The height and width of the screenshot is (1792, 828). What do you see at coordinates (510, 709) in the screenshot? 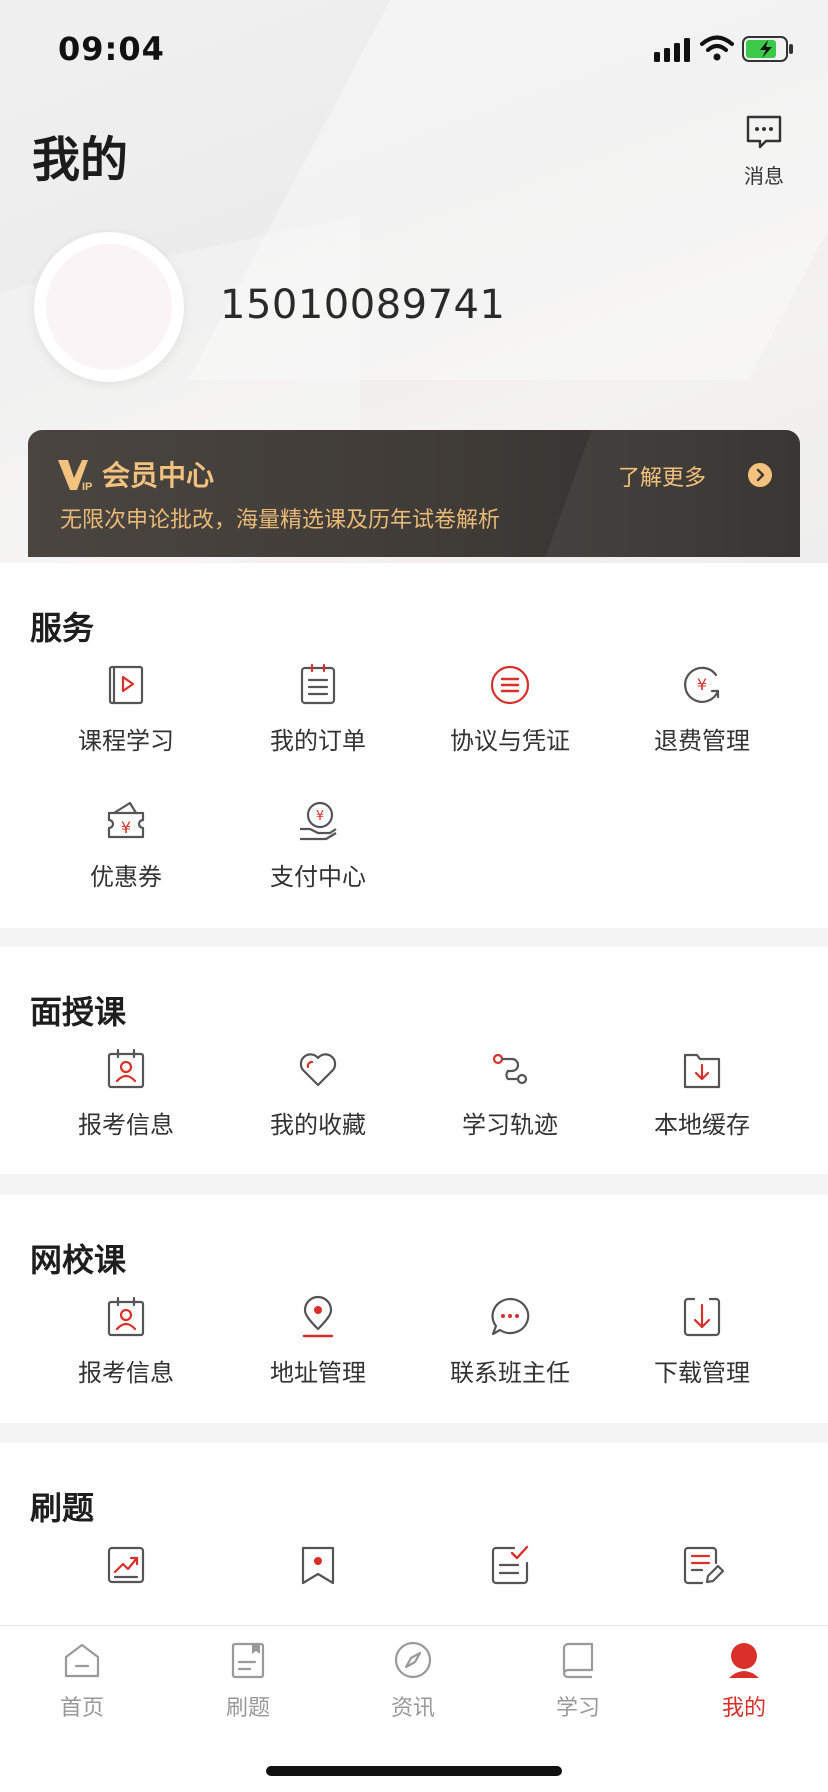
I see `service-item-agreements: 协议与凭证` at bounding box center [510, 709].